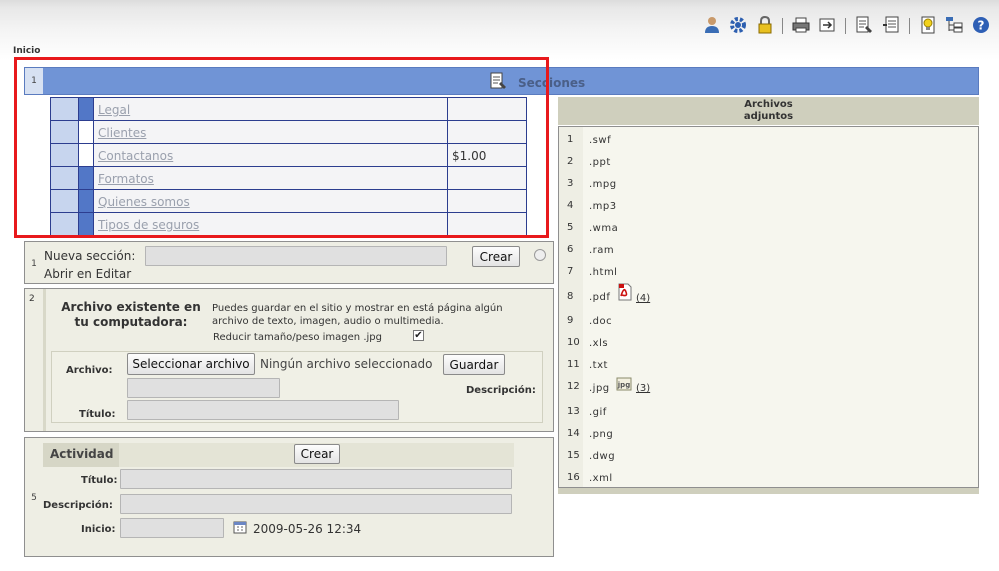  What do you see at coordinates (768, 491) in the screenshot?
I see `attachments-footer-bar` at bounding box center [768, 491].